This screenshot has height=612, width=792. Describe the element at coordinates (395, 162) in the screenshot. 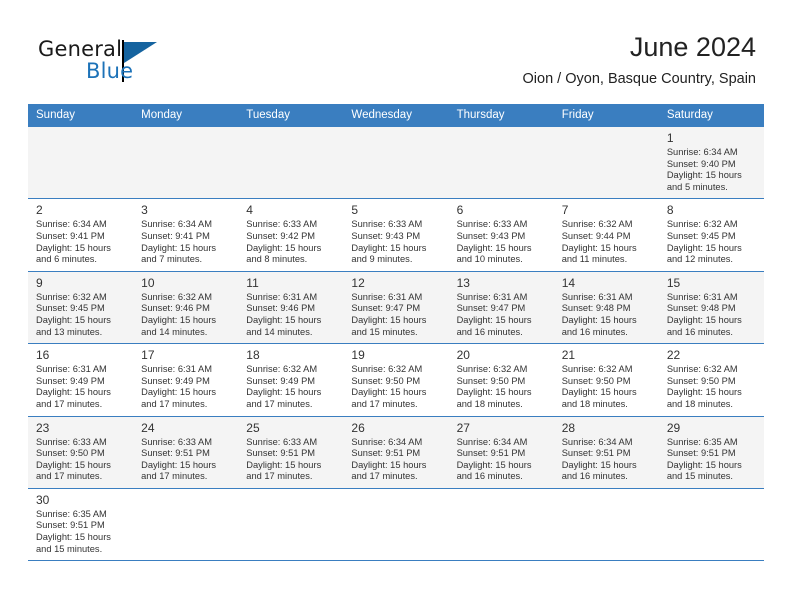

I see `calendar-cell-inner` at that location.